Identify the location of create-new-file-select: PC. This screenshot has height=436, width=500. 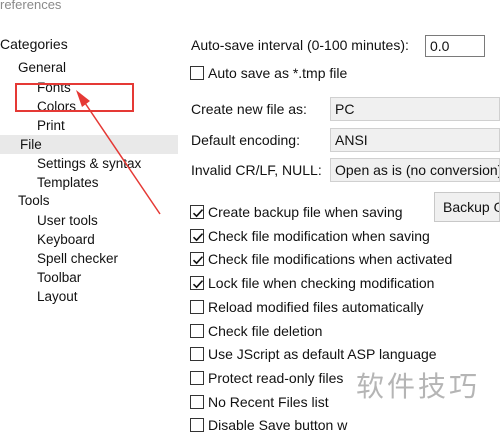
(415, 109).